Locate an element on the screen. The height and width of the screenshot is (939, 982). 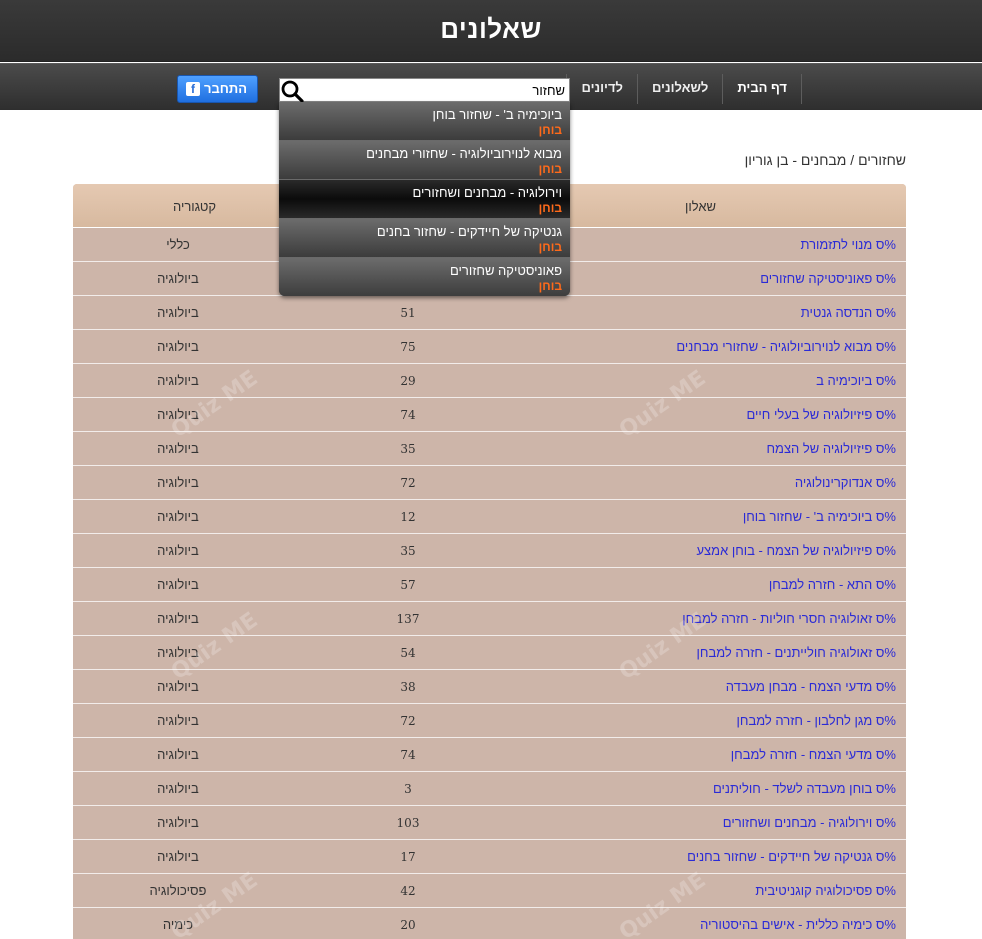
quiz-link: %ס פאוניסטיקה שחזורים is located at coordinates (828, 278).